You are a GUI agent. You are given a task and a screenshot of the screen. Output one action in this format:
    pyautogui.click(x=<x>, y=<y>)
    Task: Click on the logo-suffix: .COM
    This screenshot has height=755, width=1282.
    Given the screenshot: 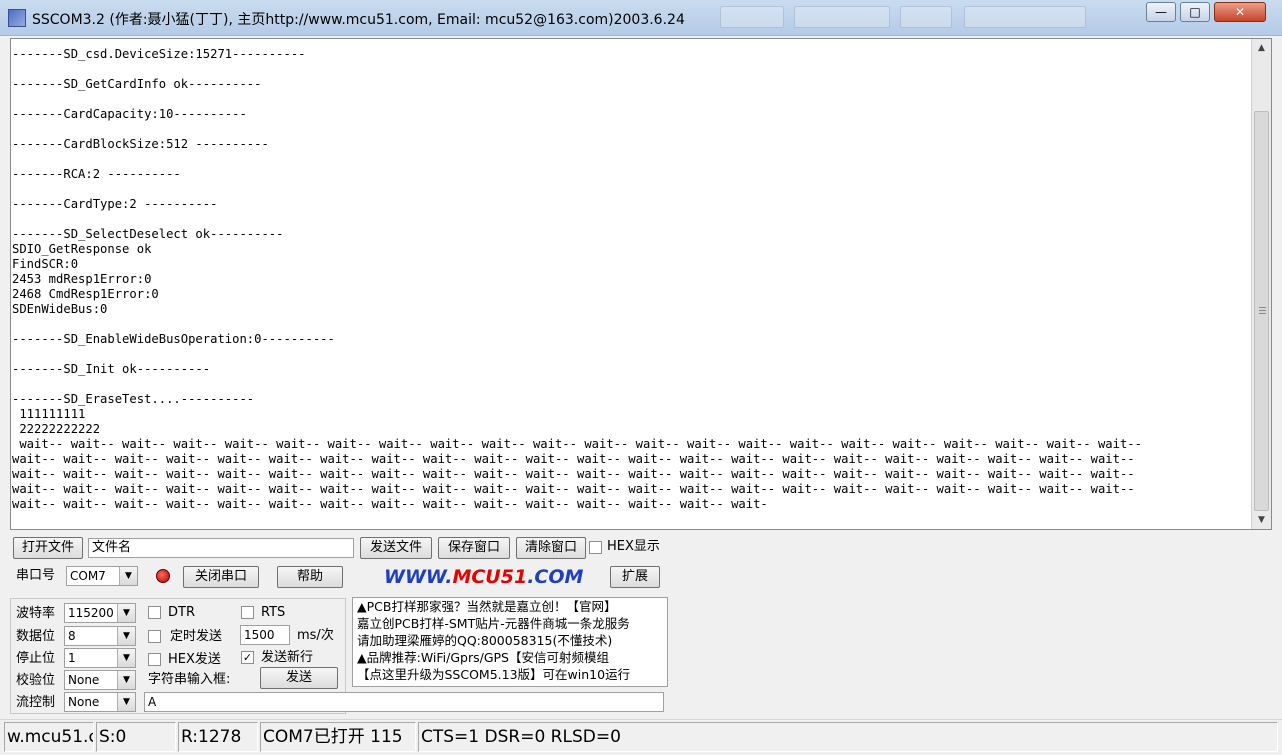 What is the action you would take?
    pyautogui.click(x=555, y=577)
    